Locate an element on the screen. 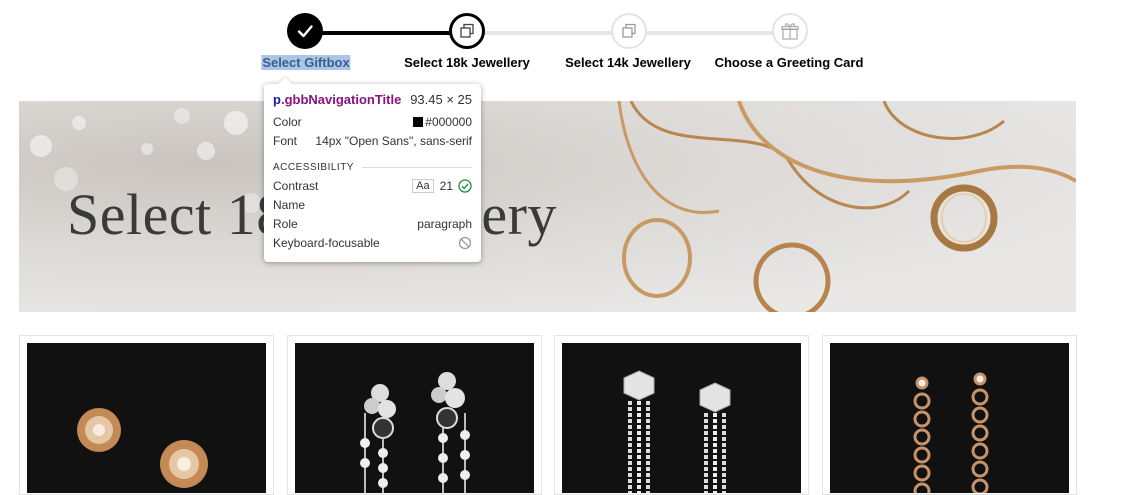 This screenshot has width=1136, height=495. role-value: paragraph is located at coordinates (444, 223).